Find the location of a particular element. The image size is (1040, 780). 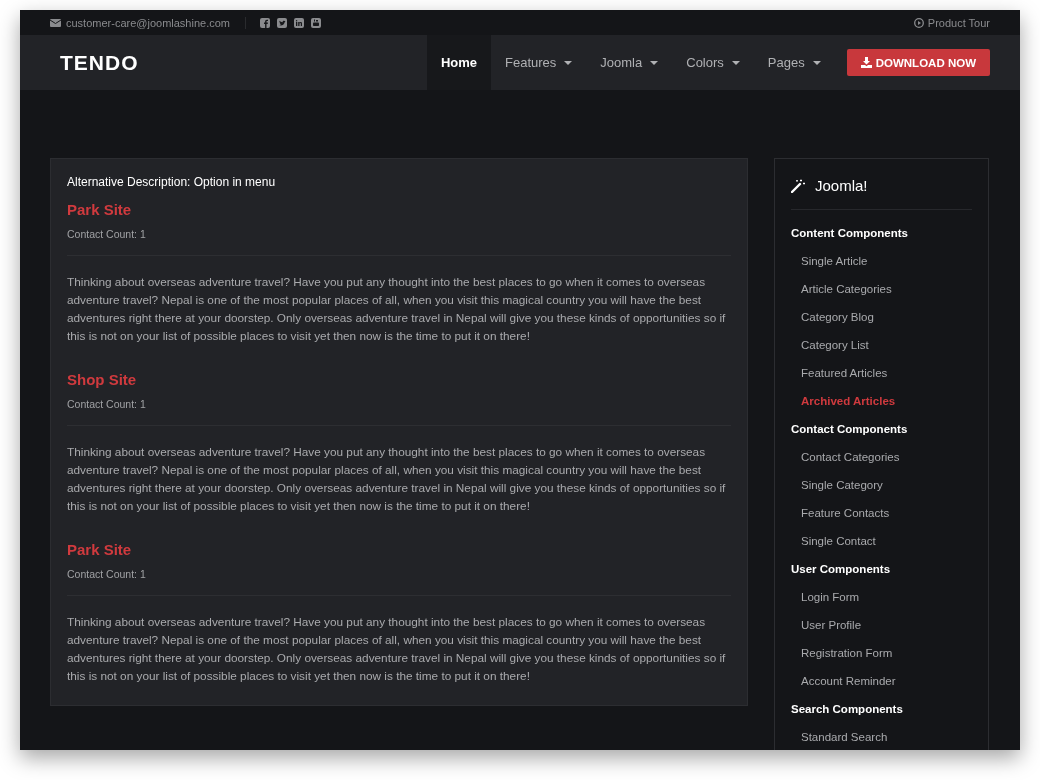

sidebar-title: Joomla! is located at coordinates (841, 185).